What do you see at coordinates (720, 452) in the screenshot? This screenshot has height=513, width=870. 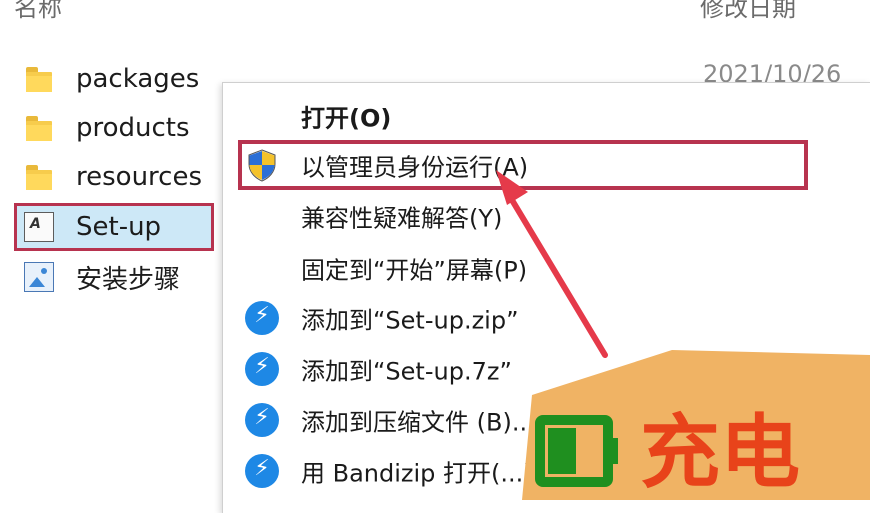 I see `watermark-text: 充电` at bounding box center [720, 452].